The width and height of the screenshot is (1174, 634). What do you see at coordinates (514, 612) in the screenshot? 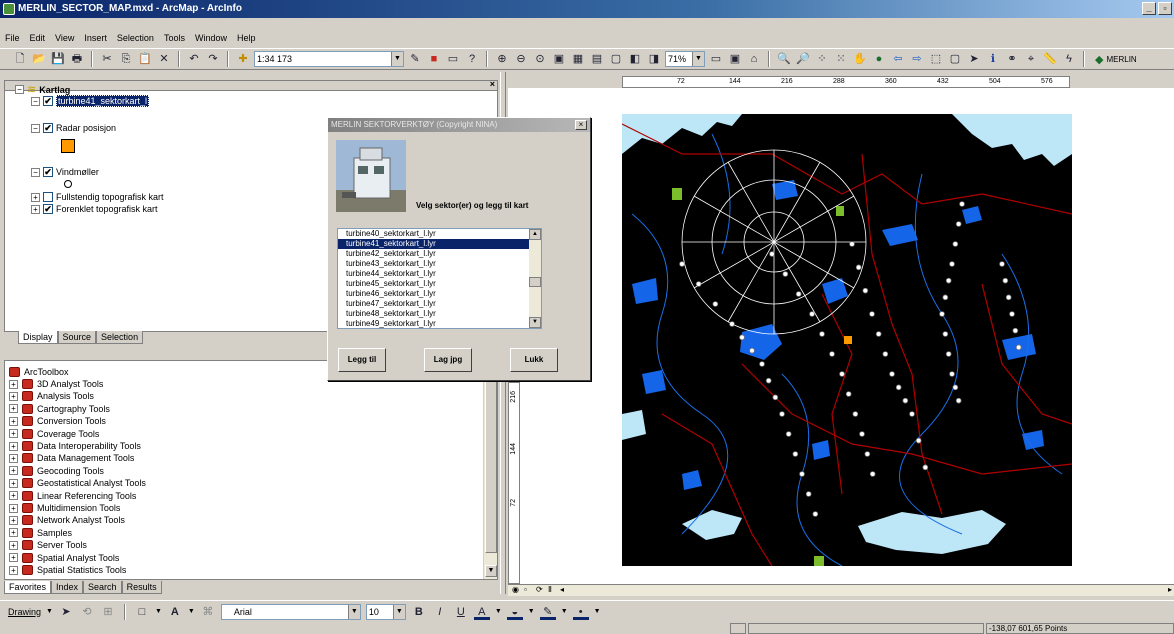
I see `fill-color-icon: ◒` at bounding box center [514, 612].